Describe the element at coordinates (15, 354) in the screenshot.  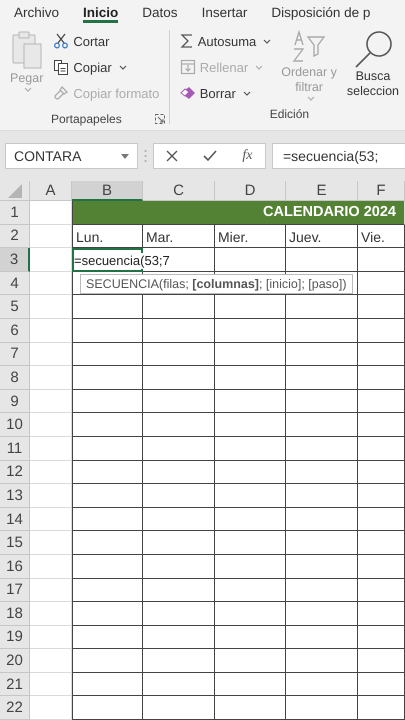
I see `row-header: 7` at that location.